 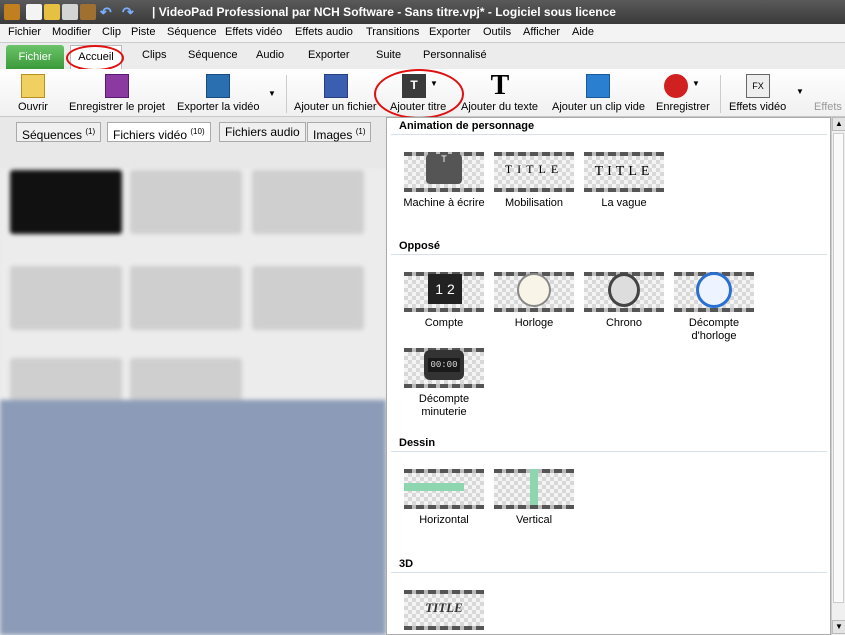 What do you see at coordinates (827, 93) in the screenshot?
I see `effects-button: Effets` at bounding box center [827, 93].